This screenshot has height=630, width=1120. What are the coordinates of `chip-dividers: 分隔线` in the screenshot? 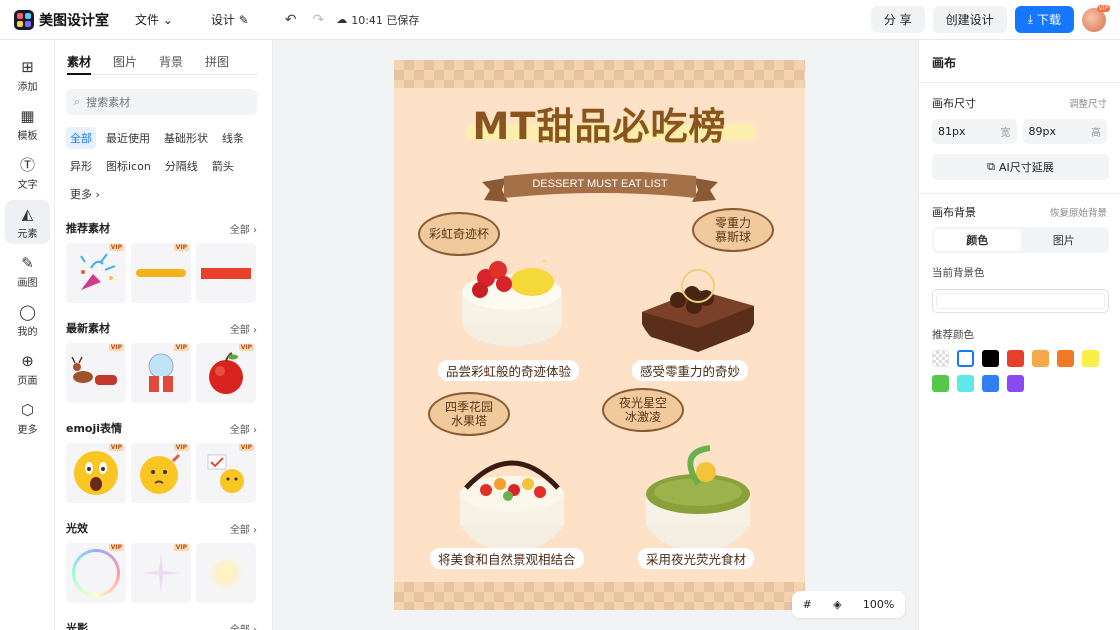 It's located at (181, 166).